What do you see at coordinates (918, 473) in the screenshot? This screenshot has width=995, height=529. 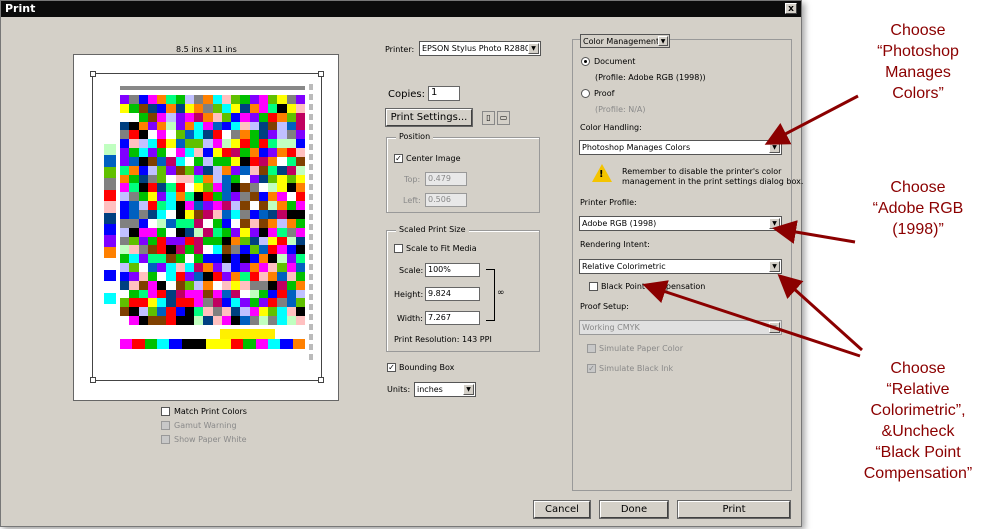 I see `annotation-line: Compensation”` at bounding box center [918, 473].